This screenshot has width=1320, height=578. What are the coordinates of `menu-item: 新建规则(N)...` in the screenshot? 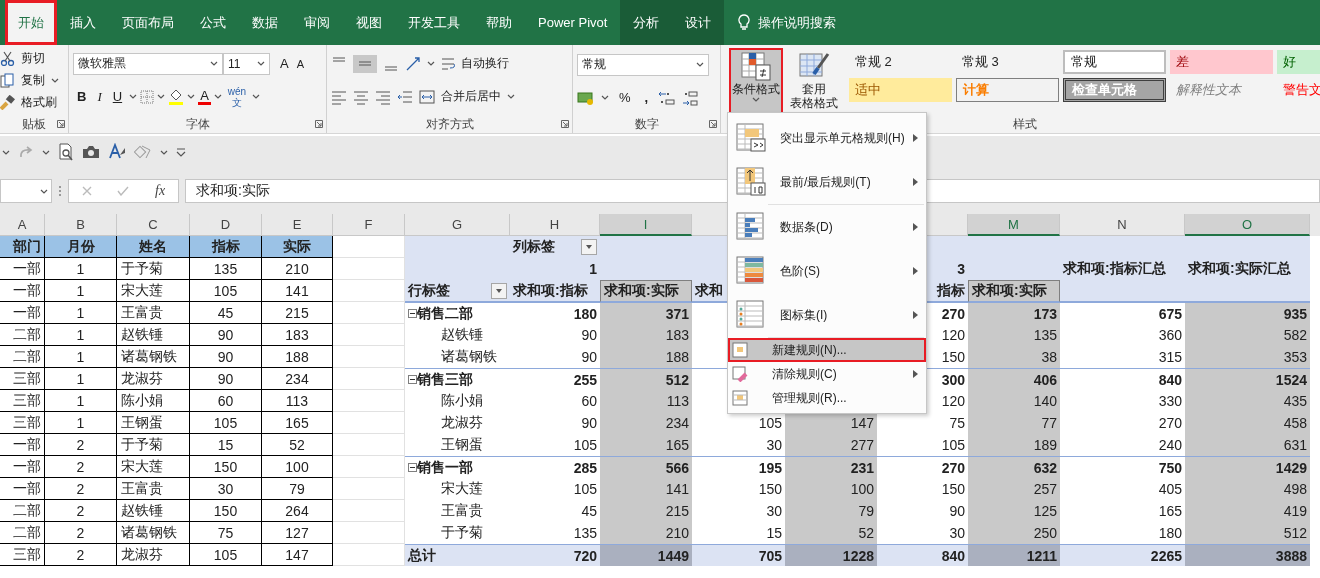 It's located at (827, 350).